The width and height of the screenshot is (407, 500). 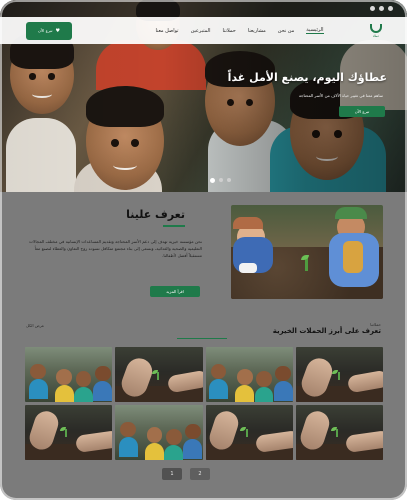 I want to click on about-read-more-button: اقرأ المزيد, so click(x=175, y=291).